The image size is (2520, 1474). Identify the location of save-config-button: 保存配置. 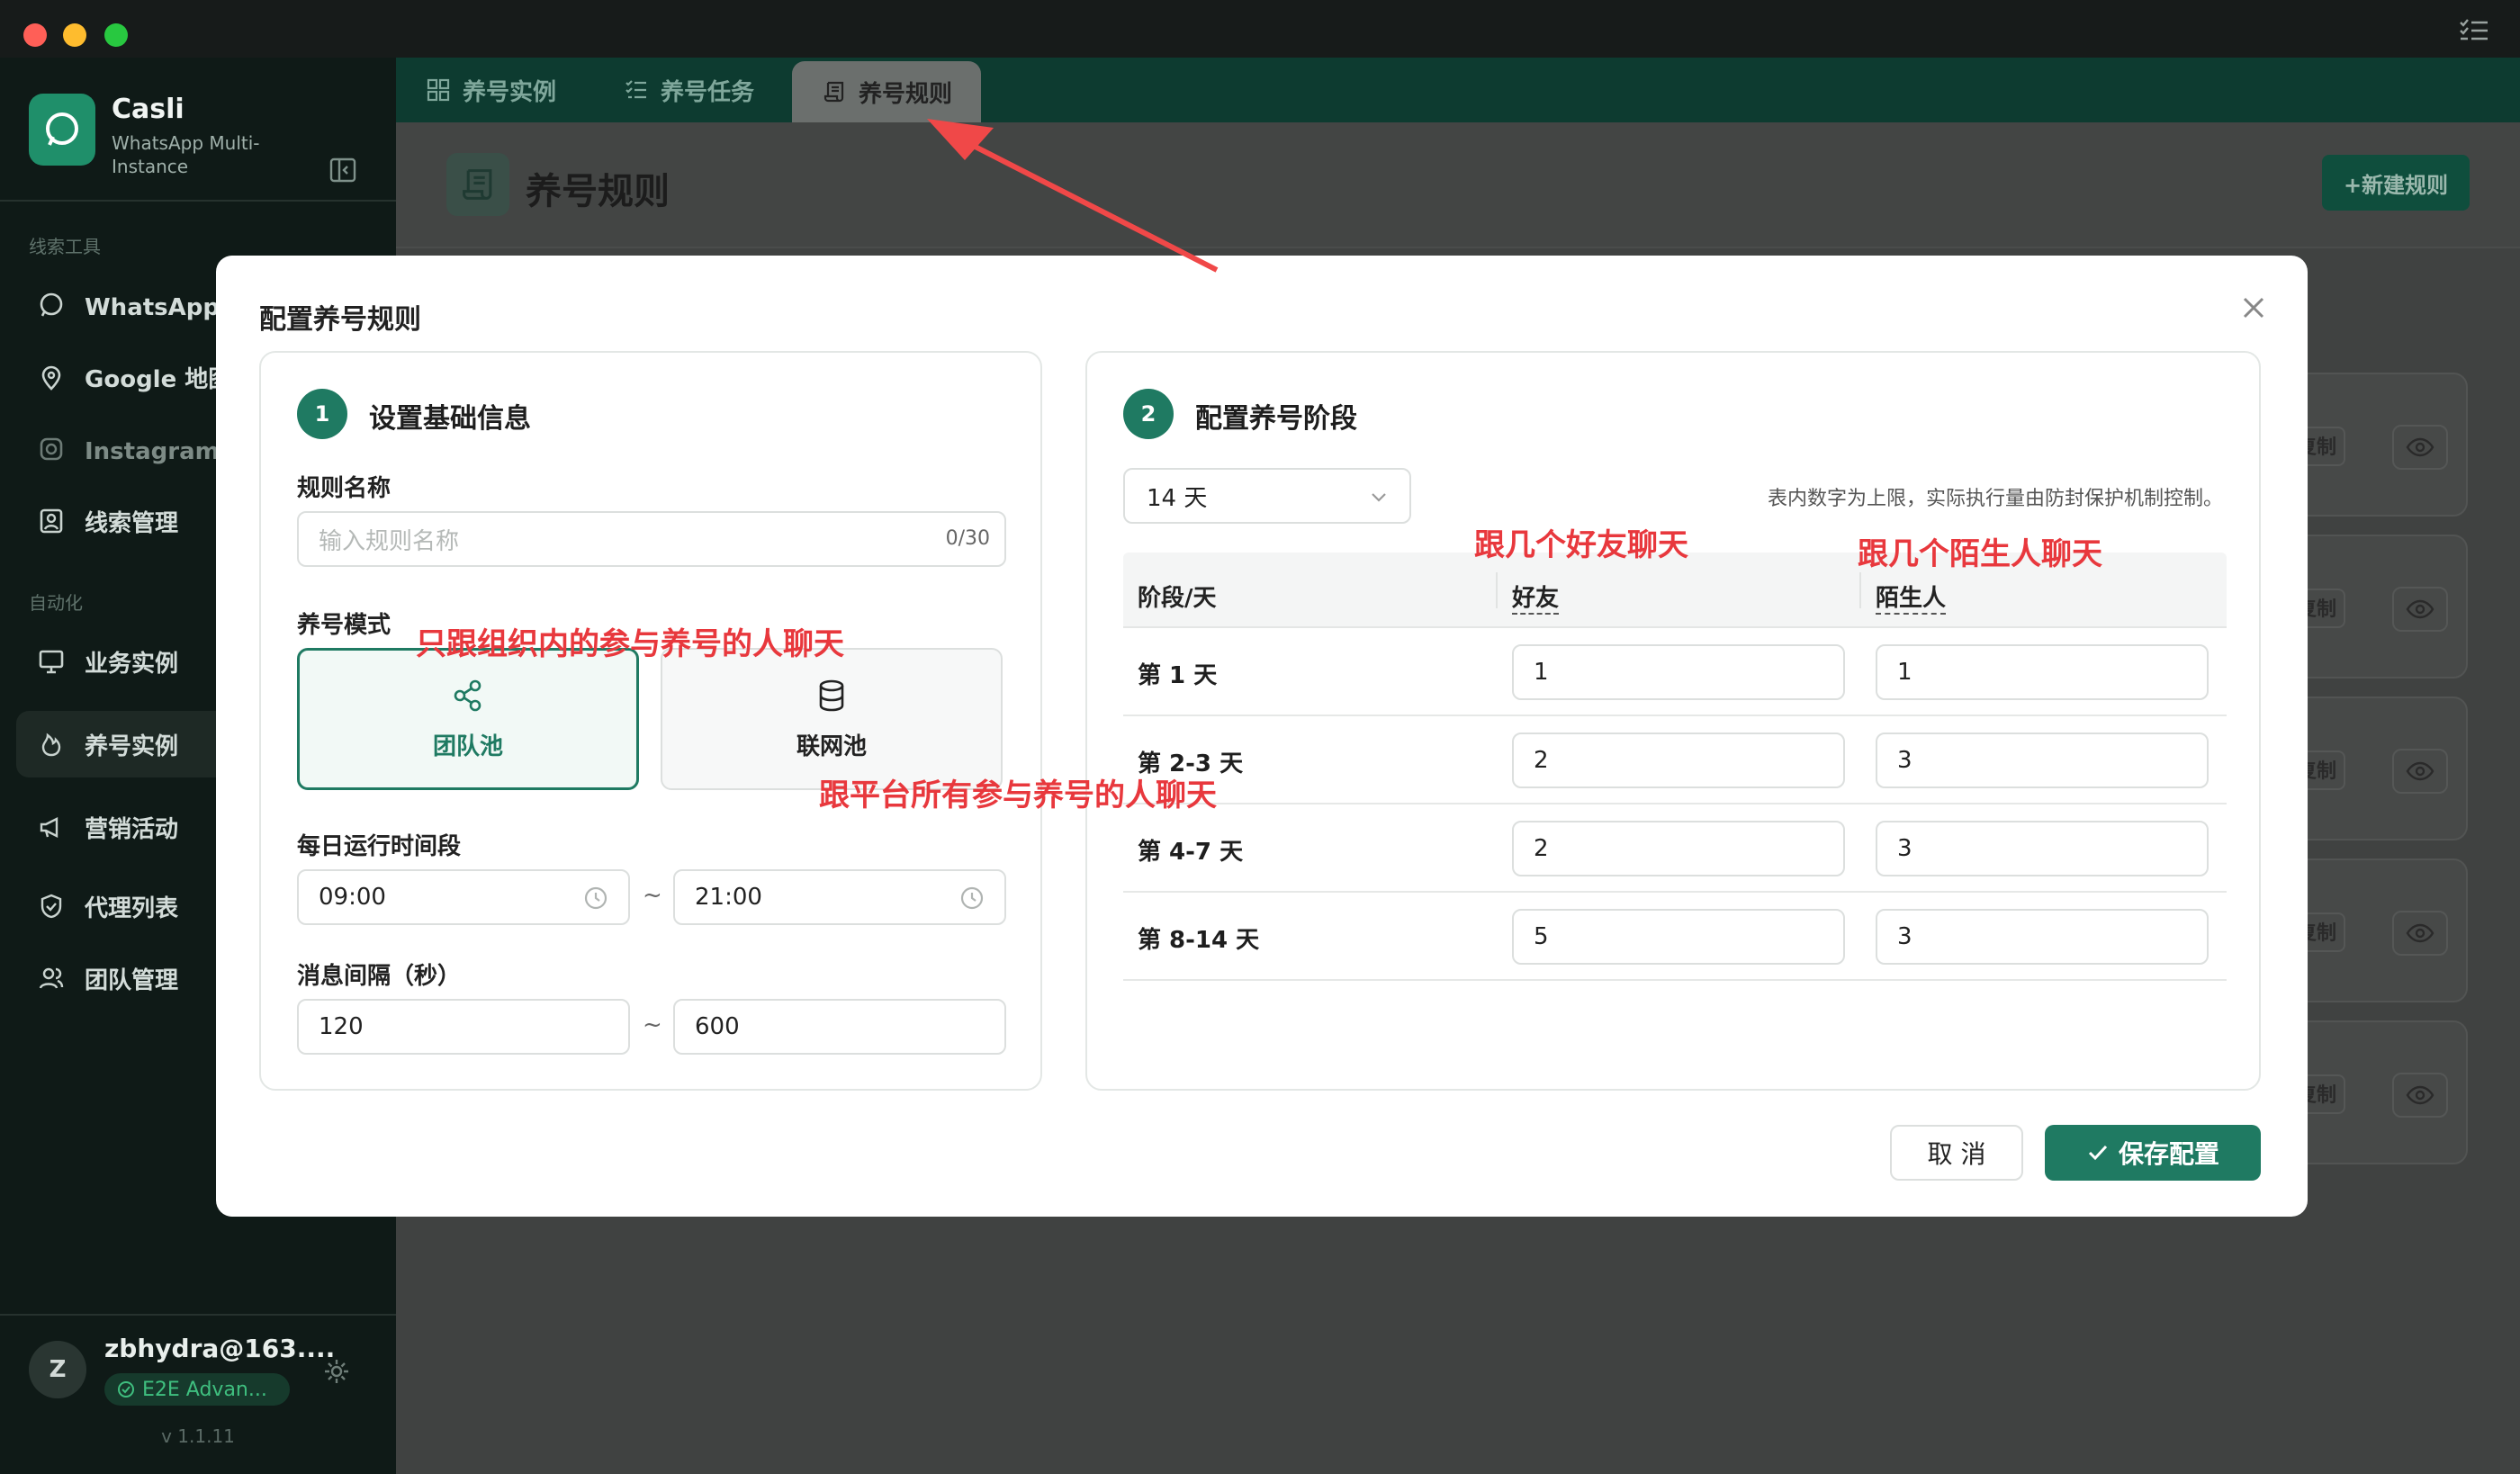
(2153, 1153).